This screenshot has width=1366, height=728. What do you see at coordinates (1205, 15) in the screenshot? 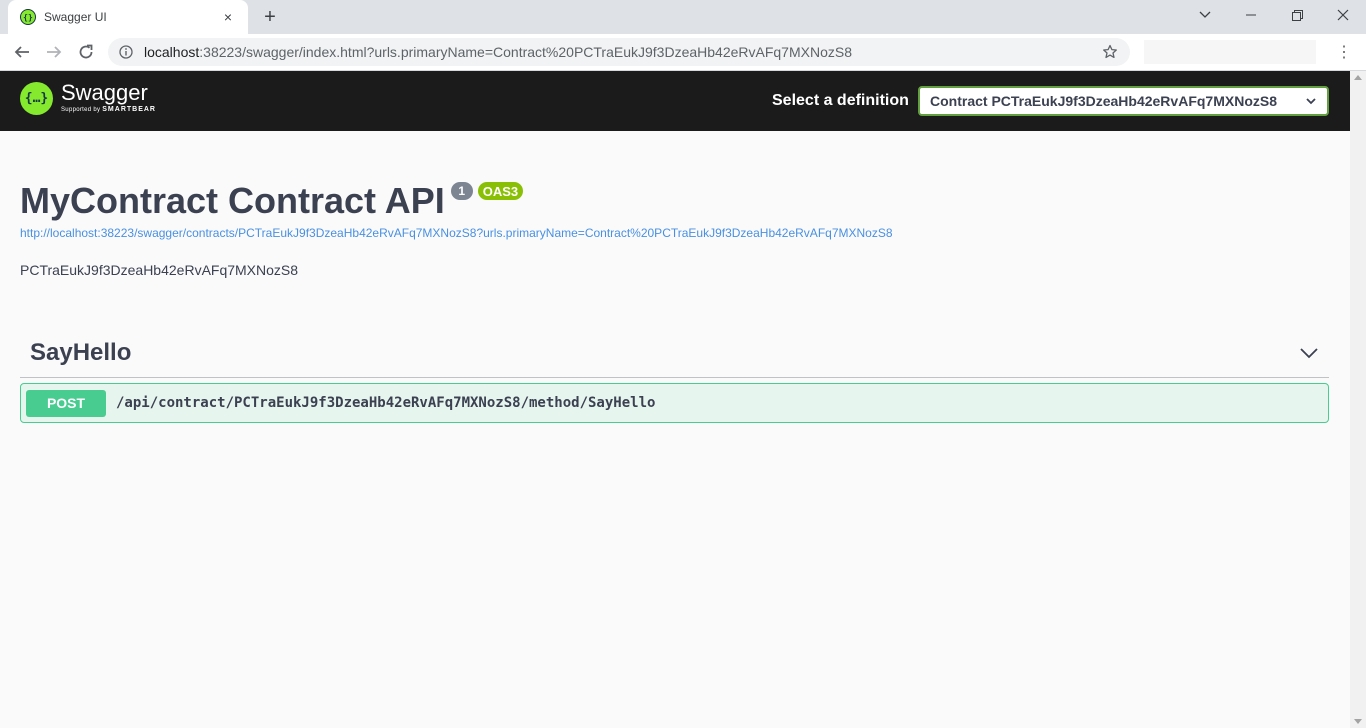
I see `tab-search-icon` at bounding box center [1205, 15].